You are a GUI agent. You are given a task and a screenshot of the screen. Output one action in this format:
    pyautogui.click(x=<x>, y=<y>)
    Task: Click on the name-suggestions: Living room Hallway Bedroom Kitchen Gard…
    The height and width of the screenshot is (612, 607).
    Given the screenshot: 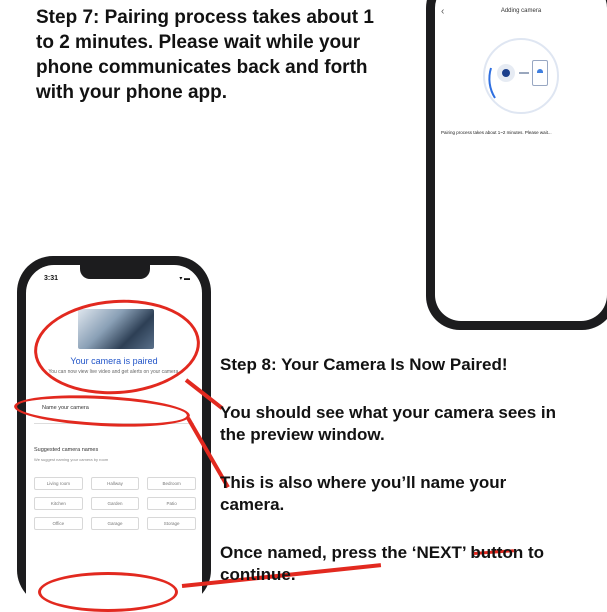 What is the action you would take?
    pyautogui.click(x=115, y=503)
    